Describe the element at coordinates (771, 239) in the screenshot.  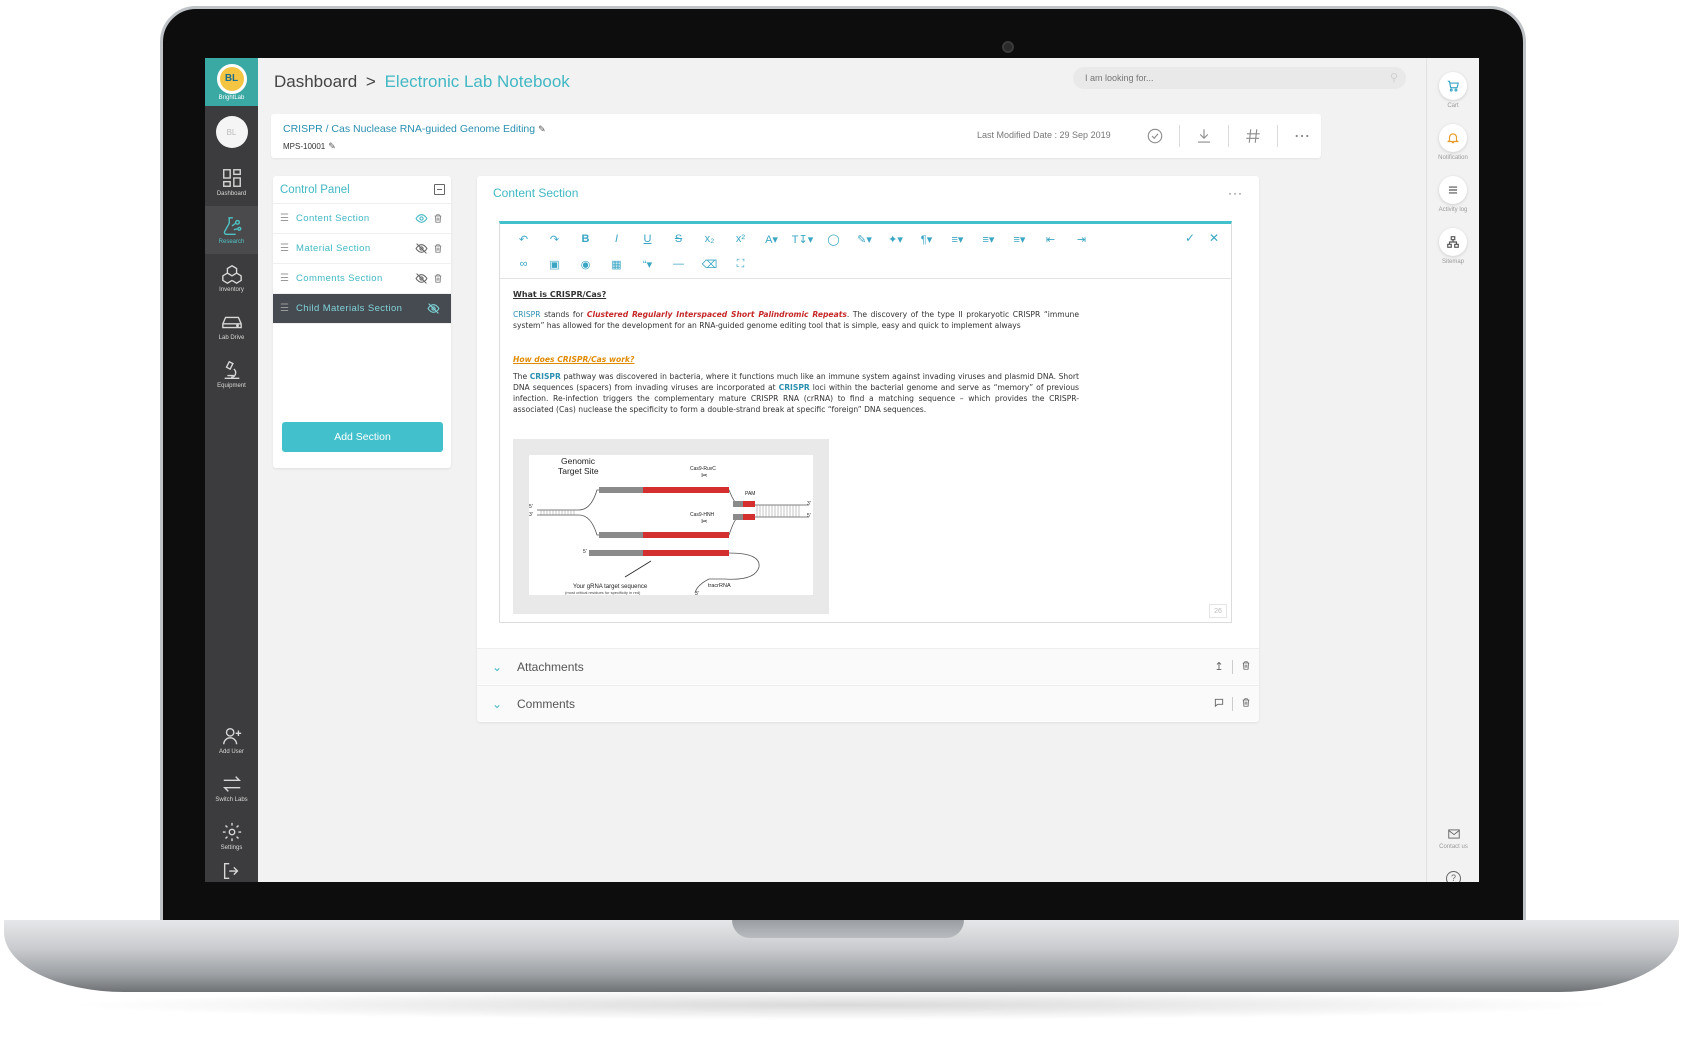
I see `font-size-icon: A▾` at that location.